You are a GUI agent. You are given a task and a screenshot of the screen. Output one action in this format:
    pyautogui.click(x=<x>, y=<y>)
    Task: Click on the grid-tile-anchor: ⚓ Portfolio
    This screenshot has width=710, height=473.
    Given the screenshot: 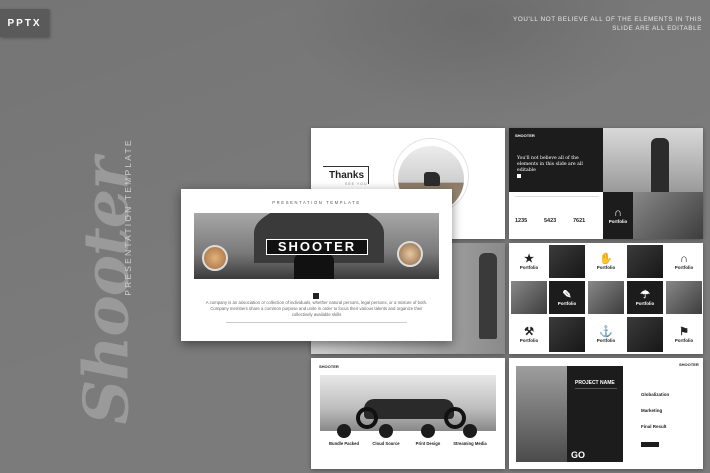 What is the action you would take?
    pyautogui.click(x=606, y=334)
    